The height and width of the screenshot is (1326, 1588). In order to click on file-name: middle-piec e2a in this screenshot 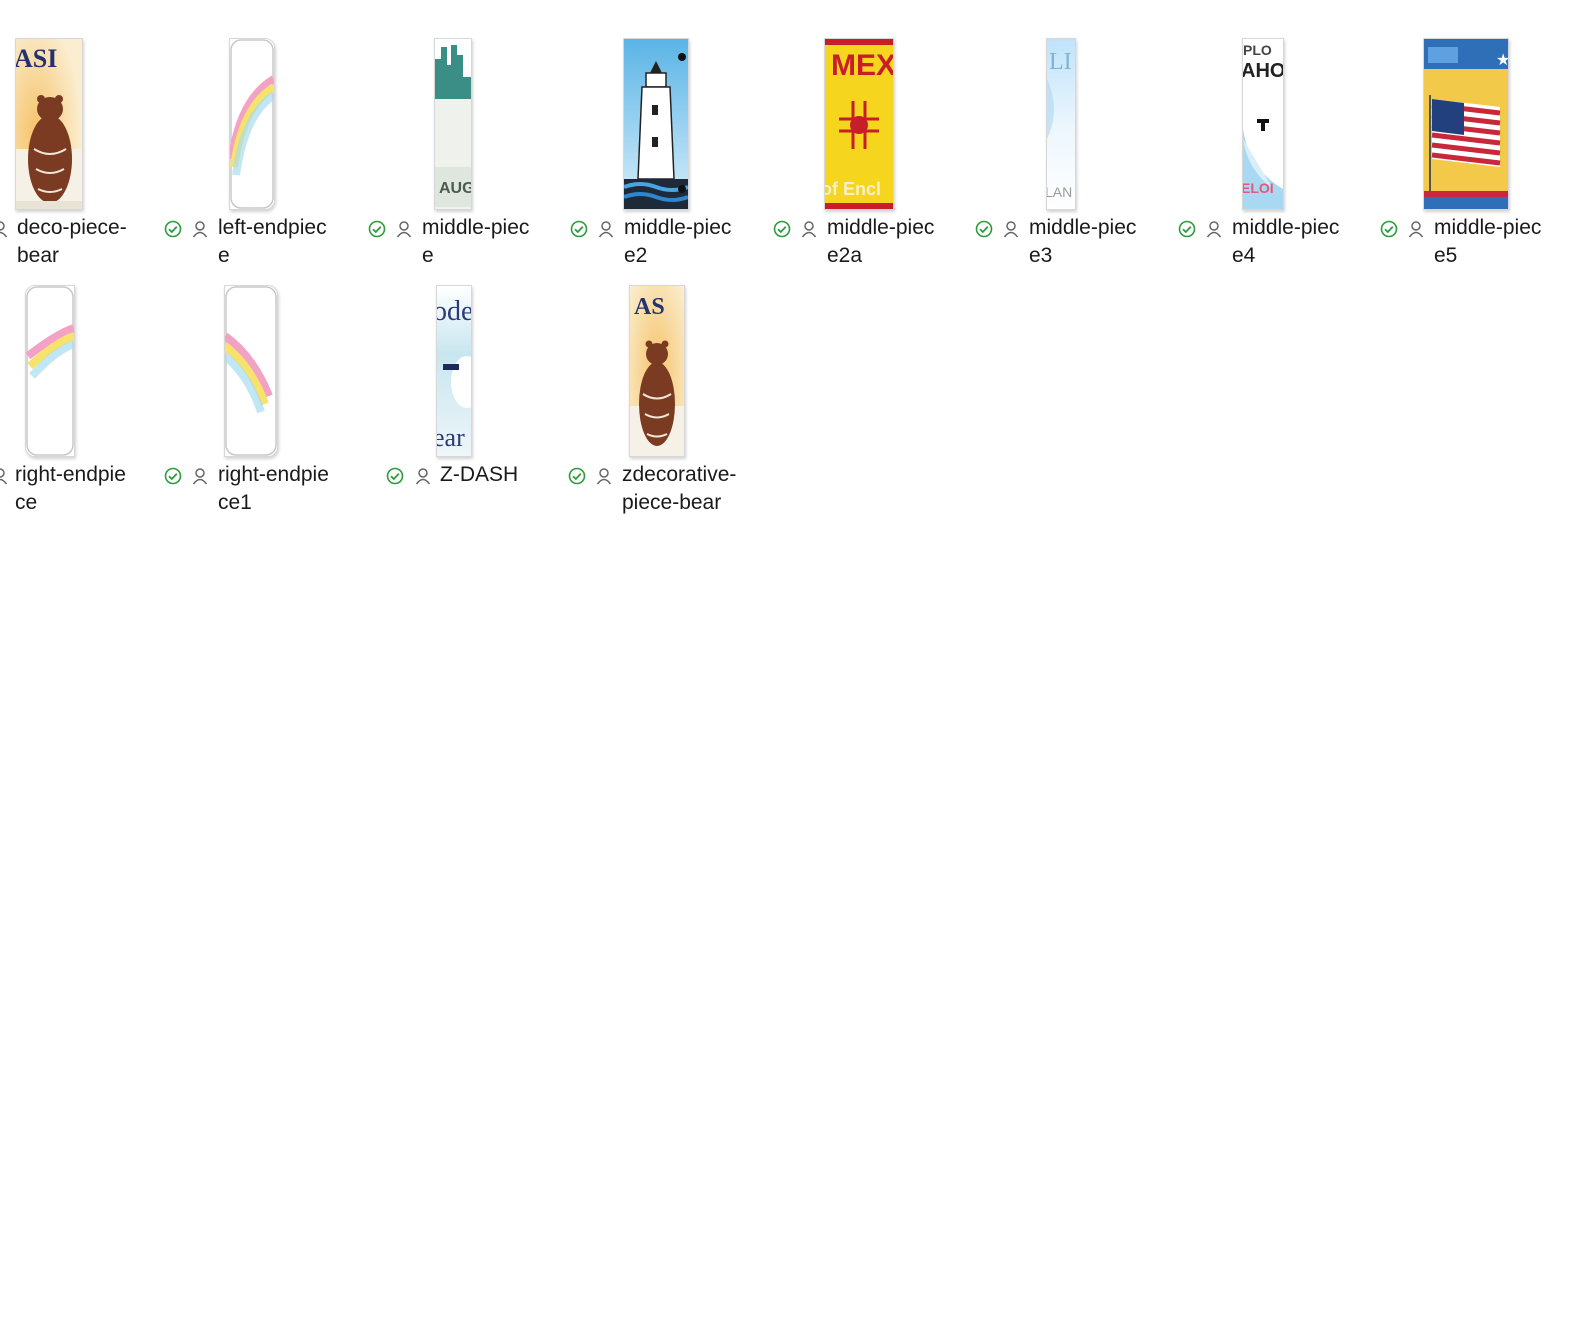, I will do `click(893, 242)`.